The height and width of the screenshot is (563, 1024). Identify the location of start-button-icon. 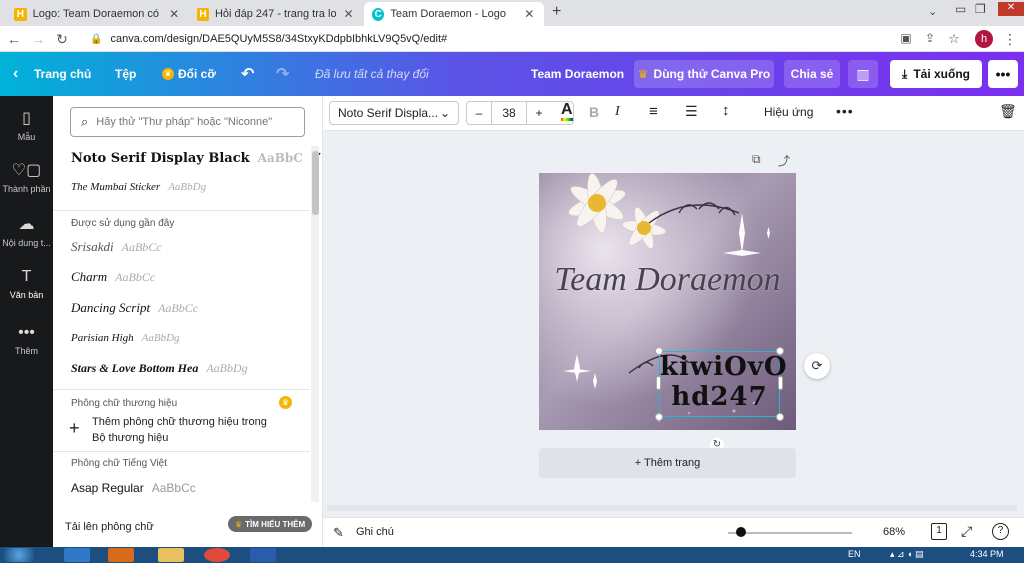
(19, 555).